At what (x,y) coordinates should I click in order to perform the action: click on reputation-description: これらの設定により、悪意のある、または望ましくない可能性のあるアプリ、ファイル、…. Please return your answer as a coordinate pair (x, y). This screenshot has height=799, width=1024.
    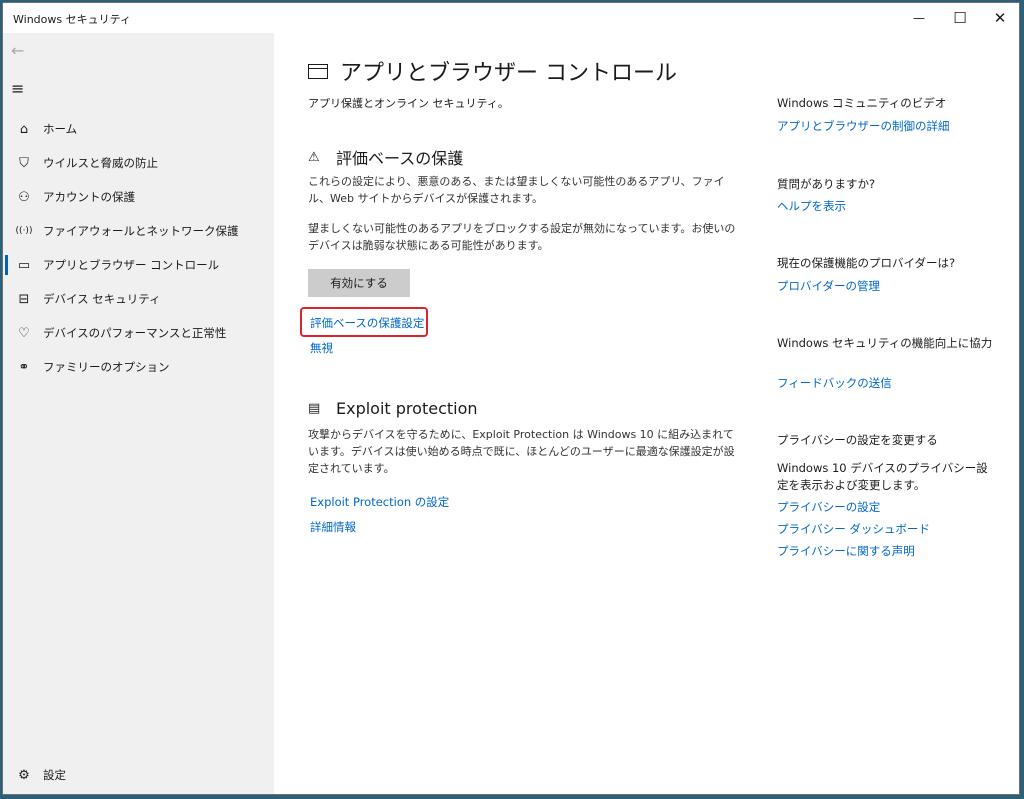
    Looking at the image, I should click on (516, 190).